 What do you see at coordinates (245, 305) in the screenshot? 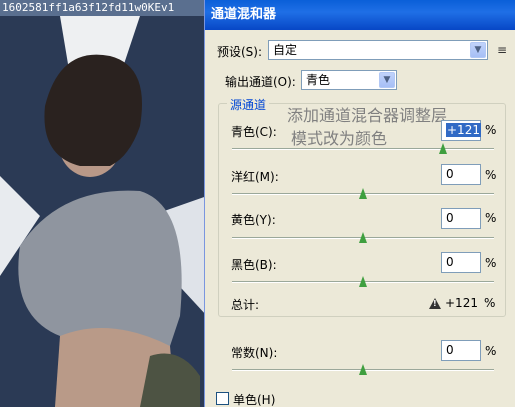
I see `total-label: 总计:` at bounding box center [245, 305].